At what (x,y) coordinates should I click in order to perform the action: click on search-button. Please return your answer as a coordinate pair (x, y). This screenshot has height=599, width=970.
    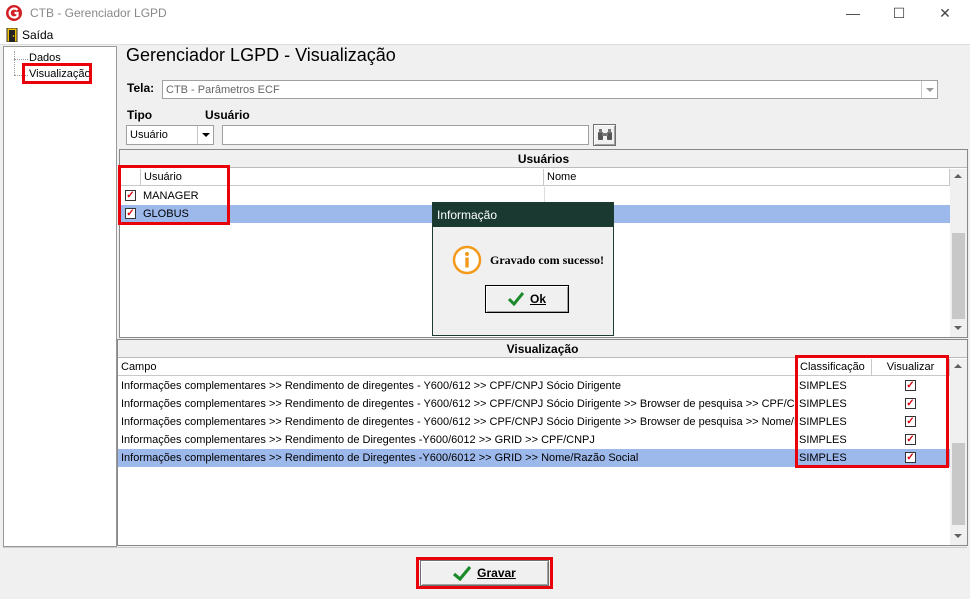
    Looking at the image, I should click on (604, 135).